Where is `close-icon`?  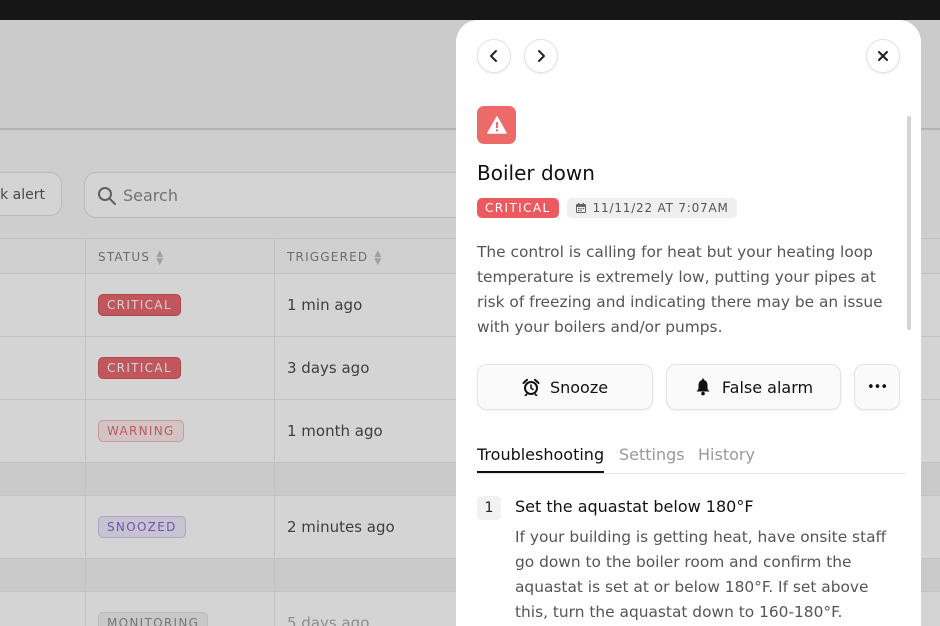
close-icon is located at coordinates (883, 56).